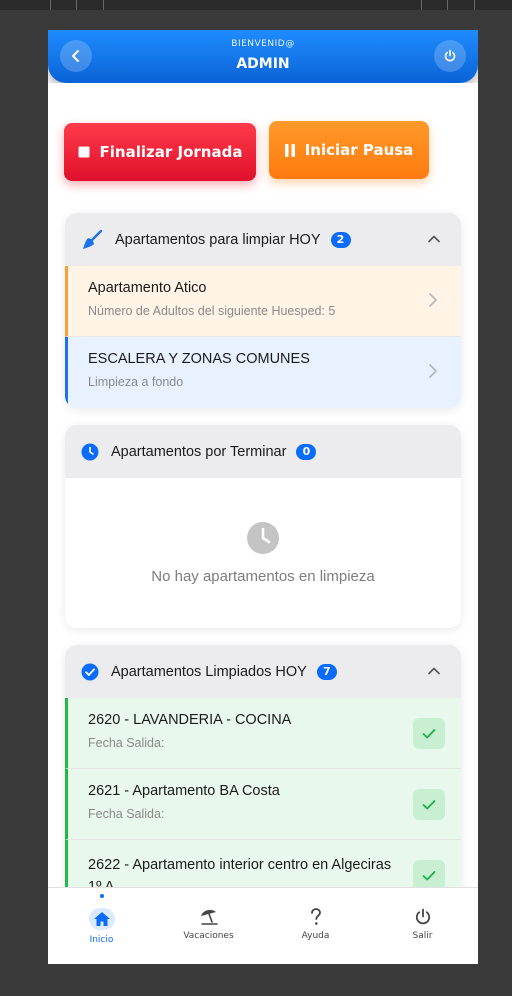 The width and height of the screenshot is (512, 996). What do you see at coordinates (263, 576) in the screenshot?
I see `empty-state-text: No hay apartamentos en limpieza` at bounding box center [263, 576].